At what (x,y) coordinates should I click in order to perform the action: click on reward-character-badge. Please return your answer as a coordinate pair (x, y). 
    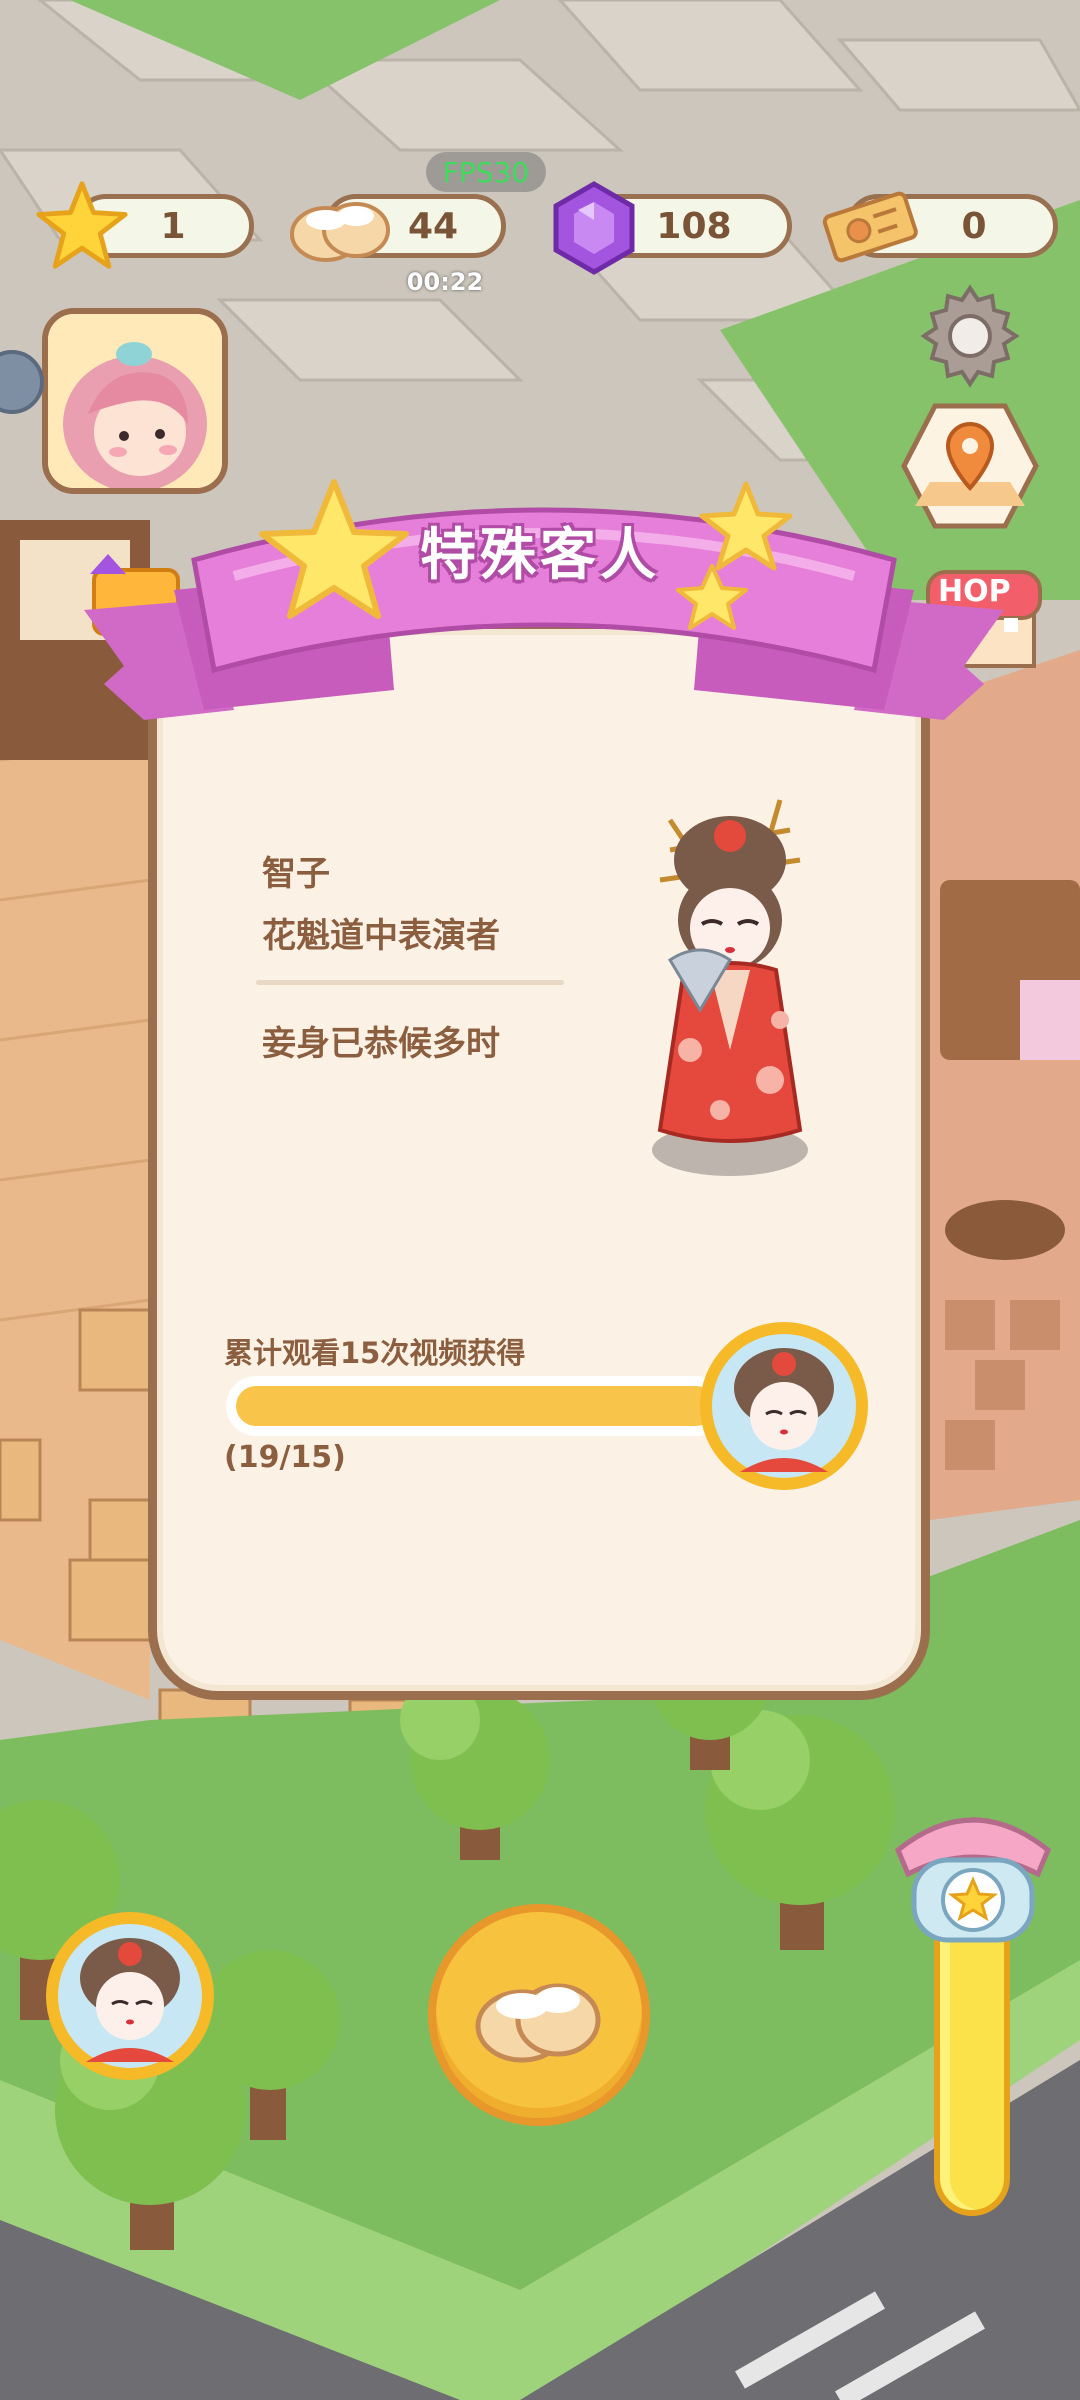
    Looking at the image, I should click on (784, 1406).